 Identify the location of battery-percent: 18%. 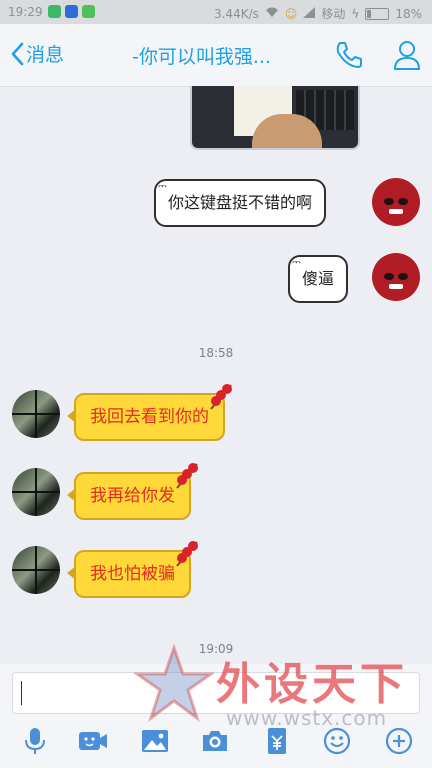
(408, 13).